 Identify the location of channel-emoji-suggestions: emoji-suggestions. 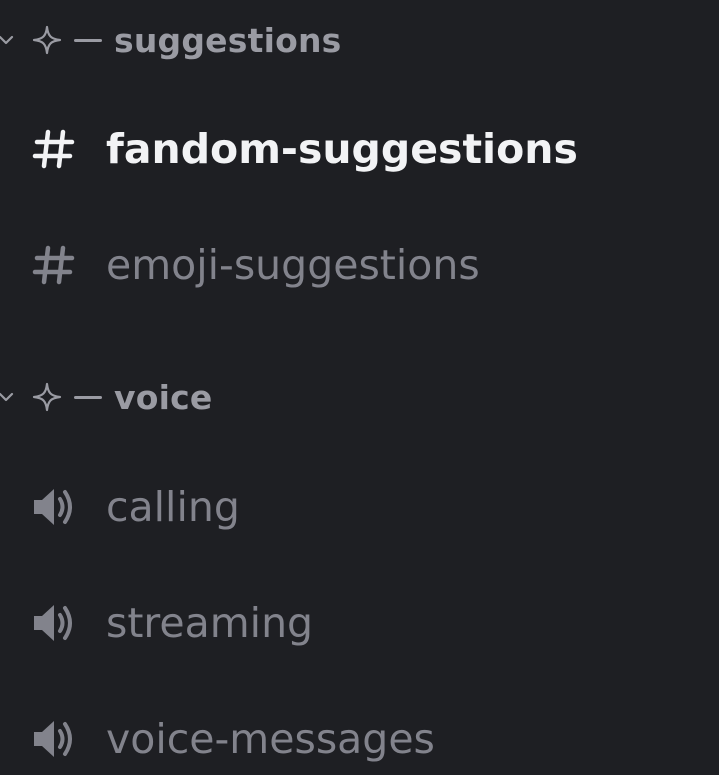
(254, 265).